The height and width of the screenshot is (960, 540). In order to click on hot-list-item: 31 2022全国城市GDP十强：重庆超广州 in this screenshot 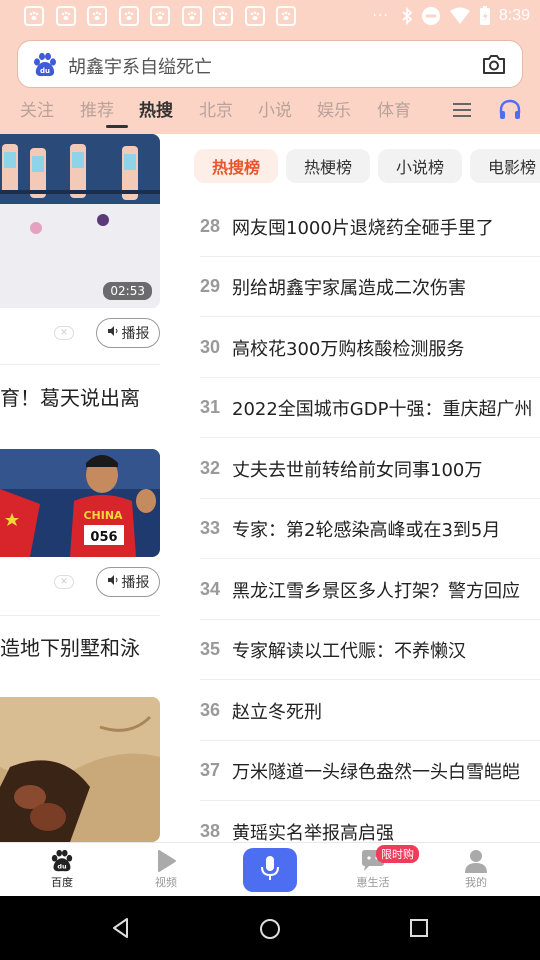, I will do `click(370, 408)`.